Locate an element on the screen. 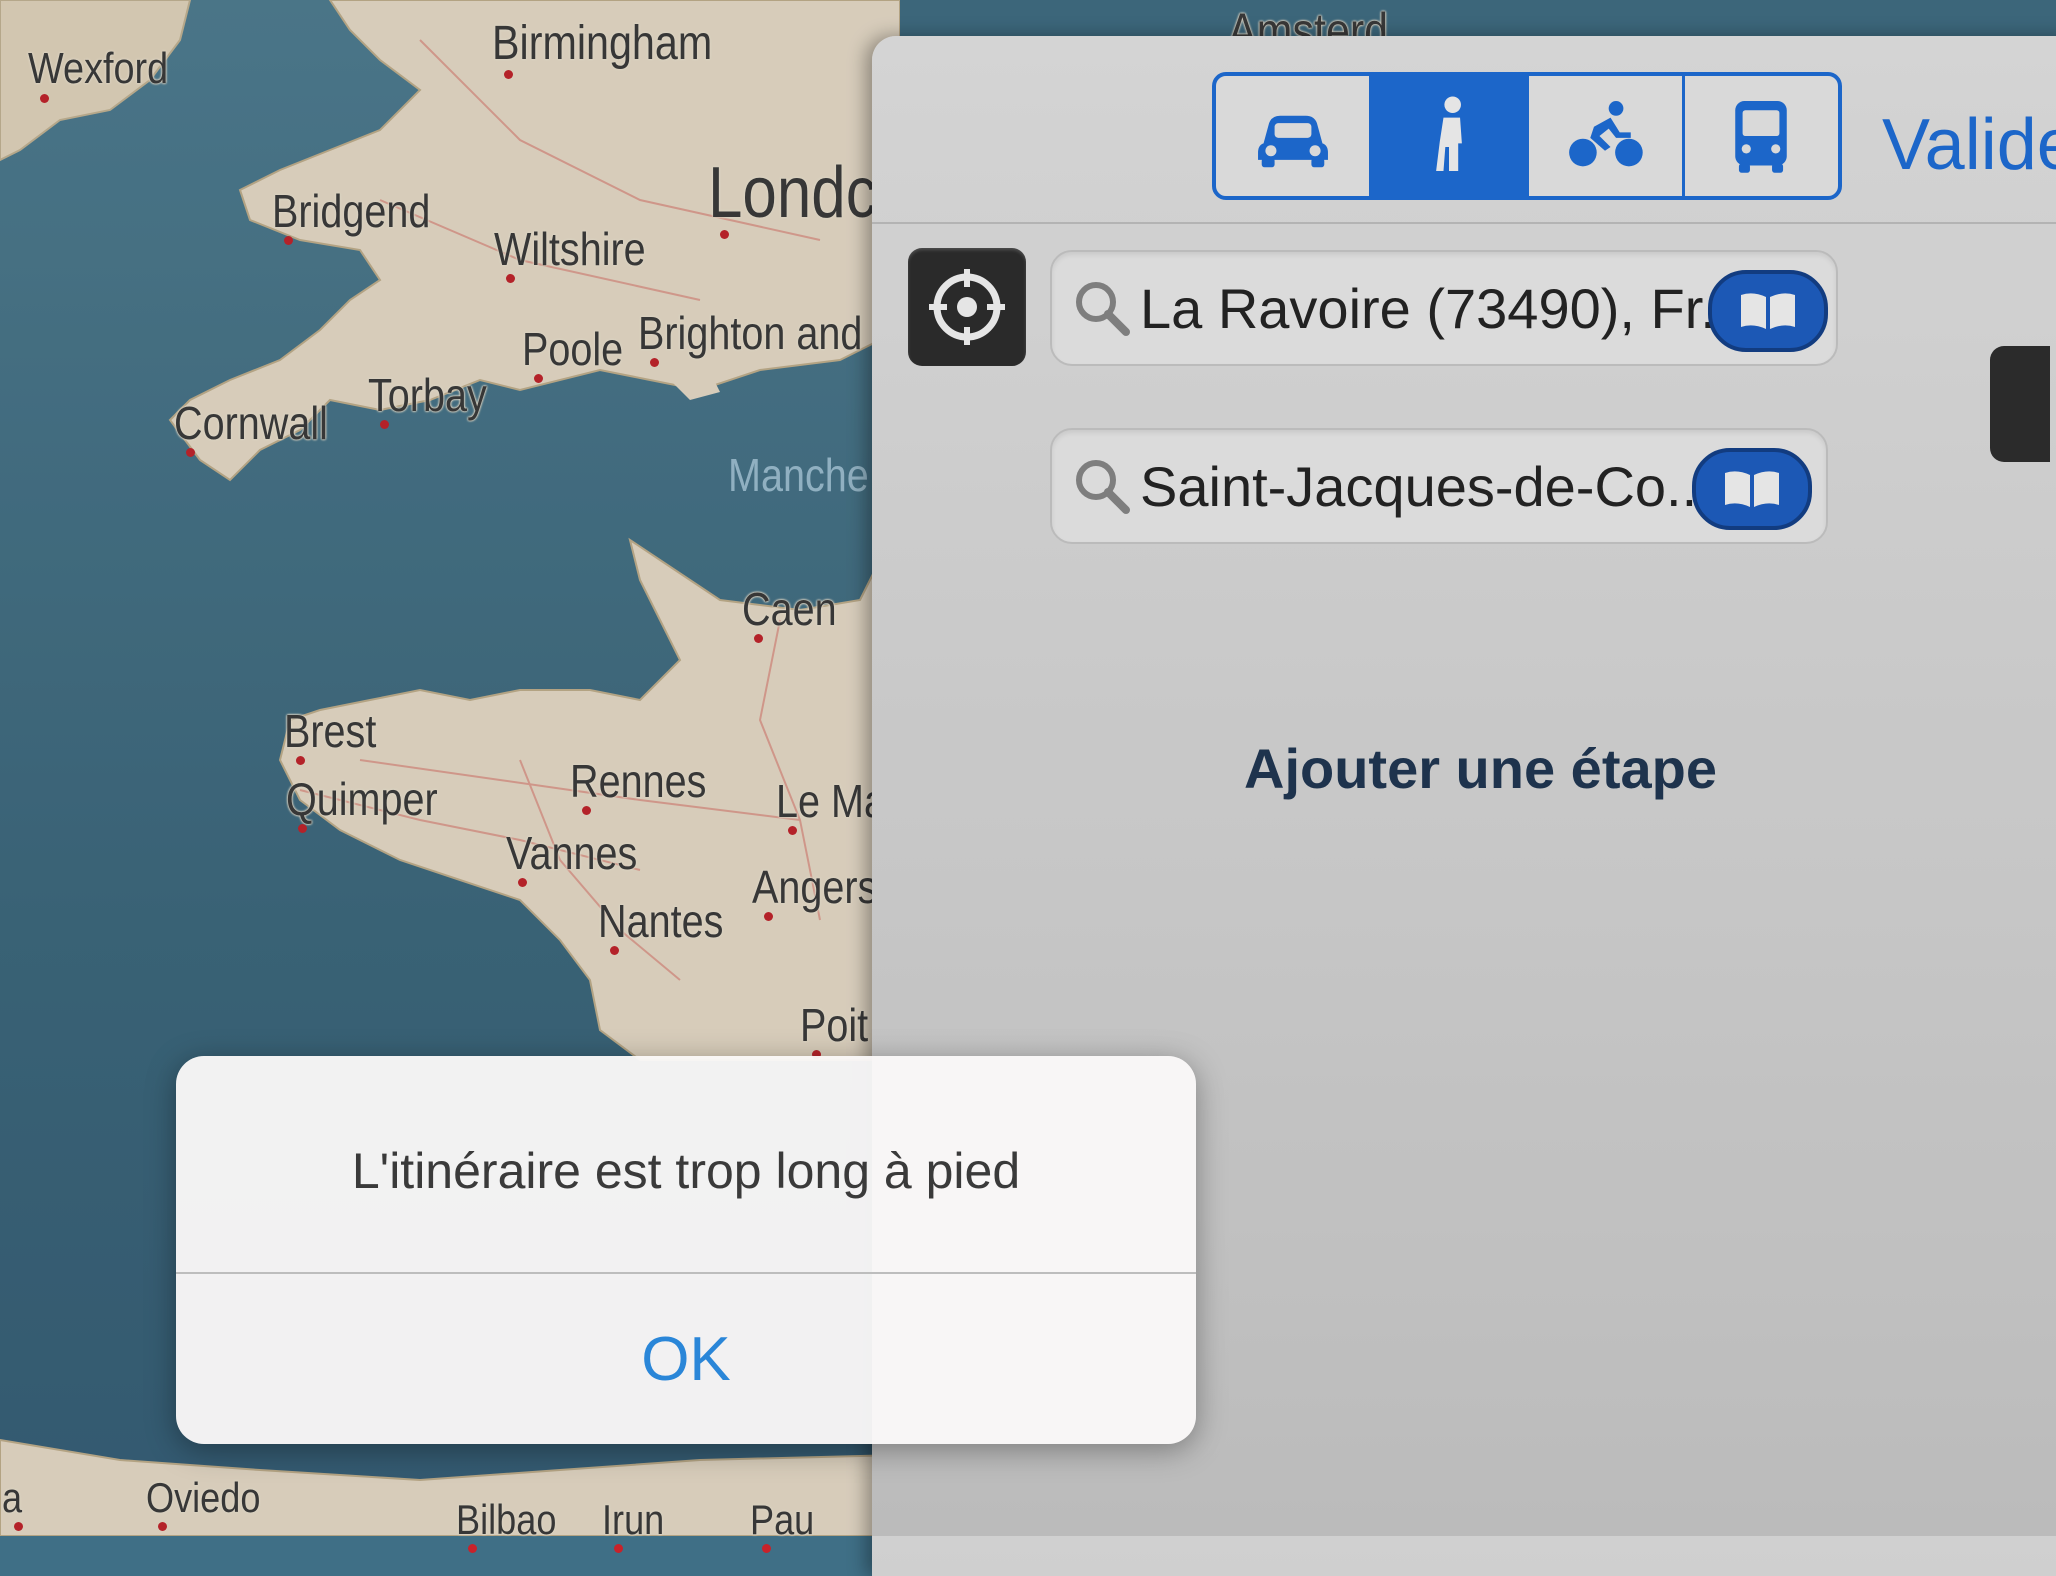  alert-ok-button: OK is located at coordinates (686, 1359).